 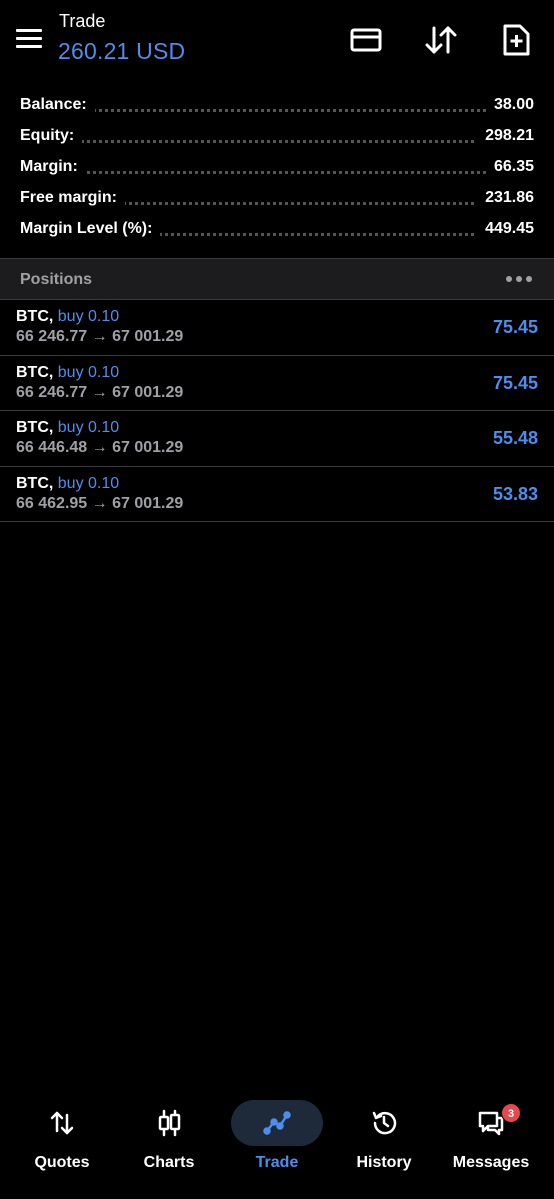 What do you see at coordinates (100, 447) in the screenshot?
I see `position-prices: 66 446.48 → 67 001.29` at bounding box center [100, 447].